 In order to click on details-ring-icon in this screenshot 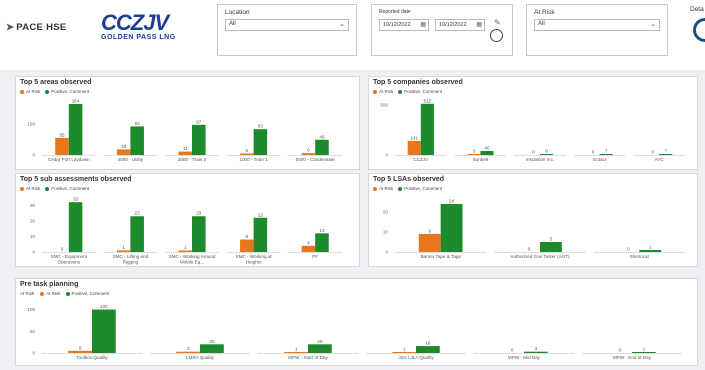, I will do `click(699, 30)`.